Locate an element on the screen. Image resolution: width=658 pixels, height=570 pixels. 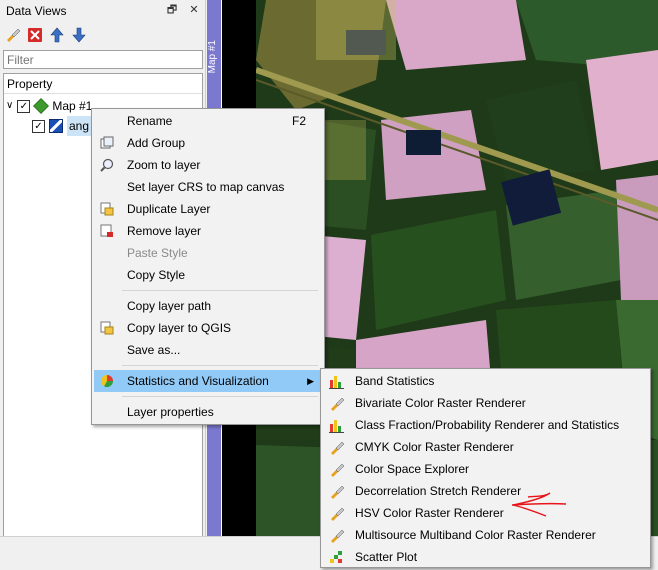
expand-icon: ∨ is located at coordinates (9, 106).